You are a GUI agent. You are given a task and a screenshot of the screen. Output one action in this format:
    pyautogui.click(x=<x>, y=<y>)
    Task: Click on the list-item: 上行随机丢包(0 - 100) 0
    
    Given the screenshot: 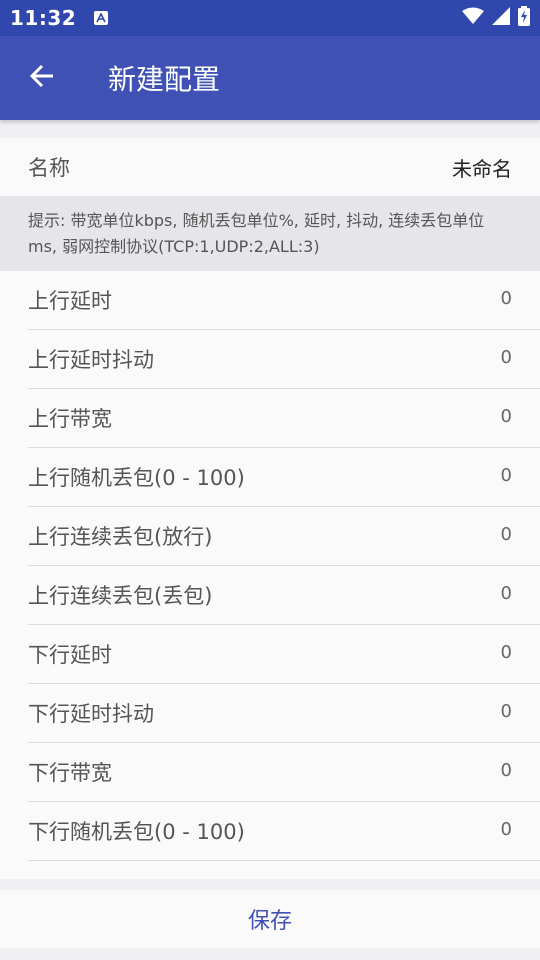 What is the action you would take?
    pyautogui.click(x=284, y=477)
    